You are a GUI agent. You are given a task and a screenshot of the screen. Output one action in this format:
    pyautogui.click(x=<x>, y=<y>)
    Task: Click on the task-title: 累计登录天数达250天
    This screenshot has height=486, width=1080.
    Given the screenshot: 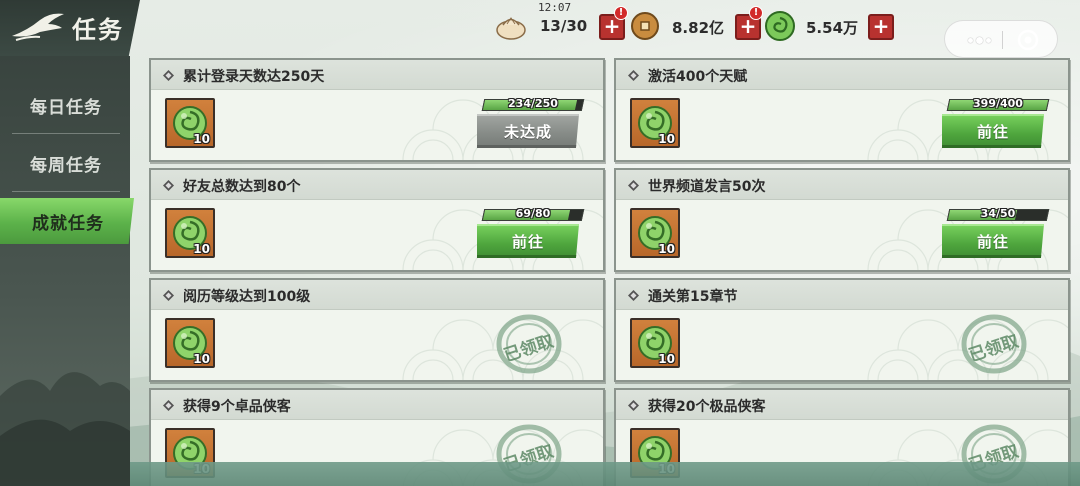 What is the action you would take?
    pyautogui.click(x=254, y=77)
    